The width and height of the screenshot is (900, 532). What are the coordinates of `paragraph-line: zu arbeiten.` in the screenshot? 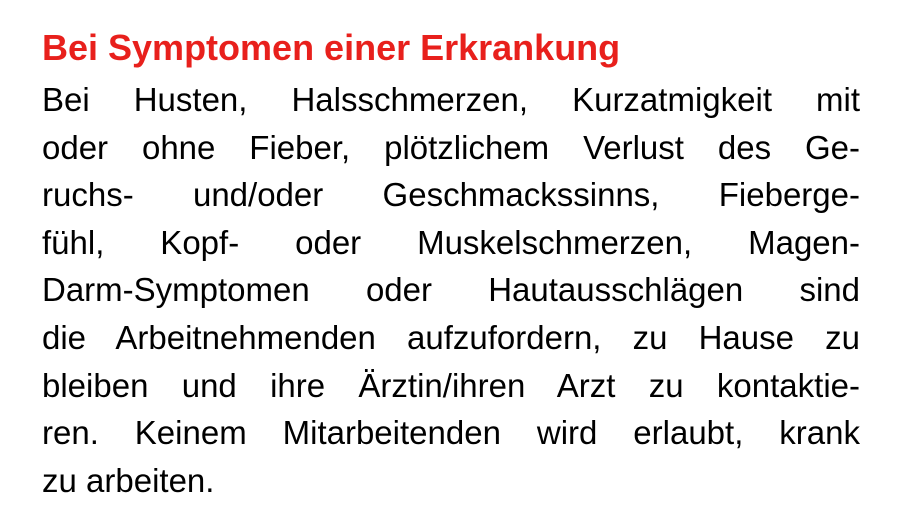 It's located at (128, 480).